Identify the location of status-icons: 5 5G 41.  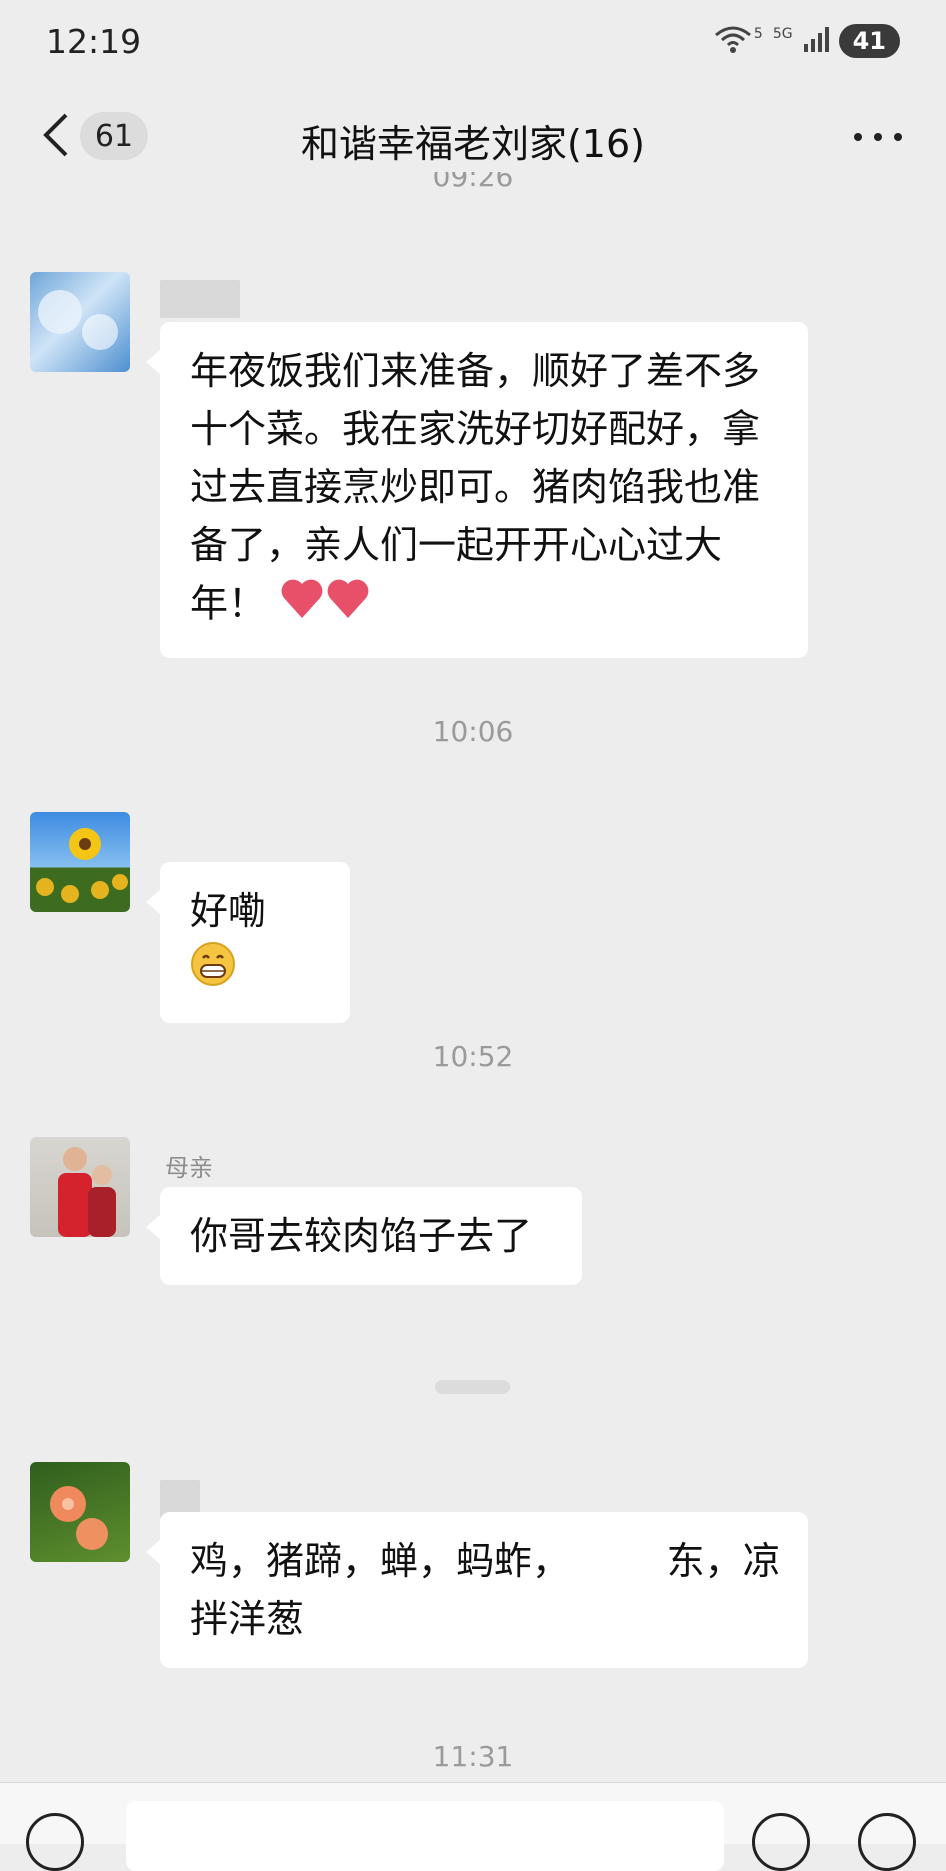
(807, 41).